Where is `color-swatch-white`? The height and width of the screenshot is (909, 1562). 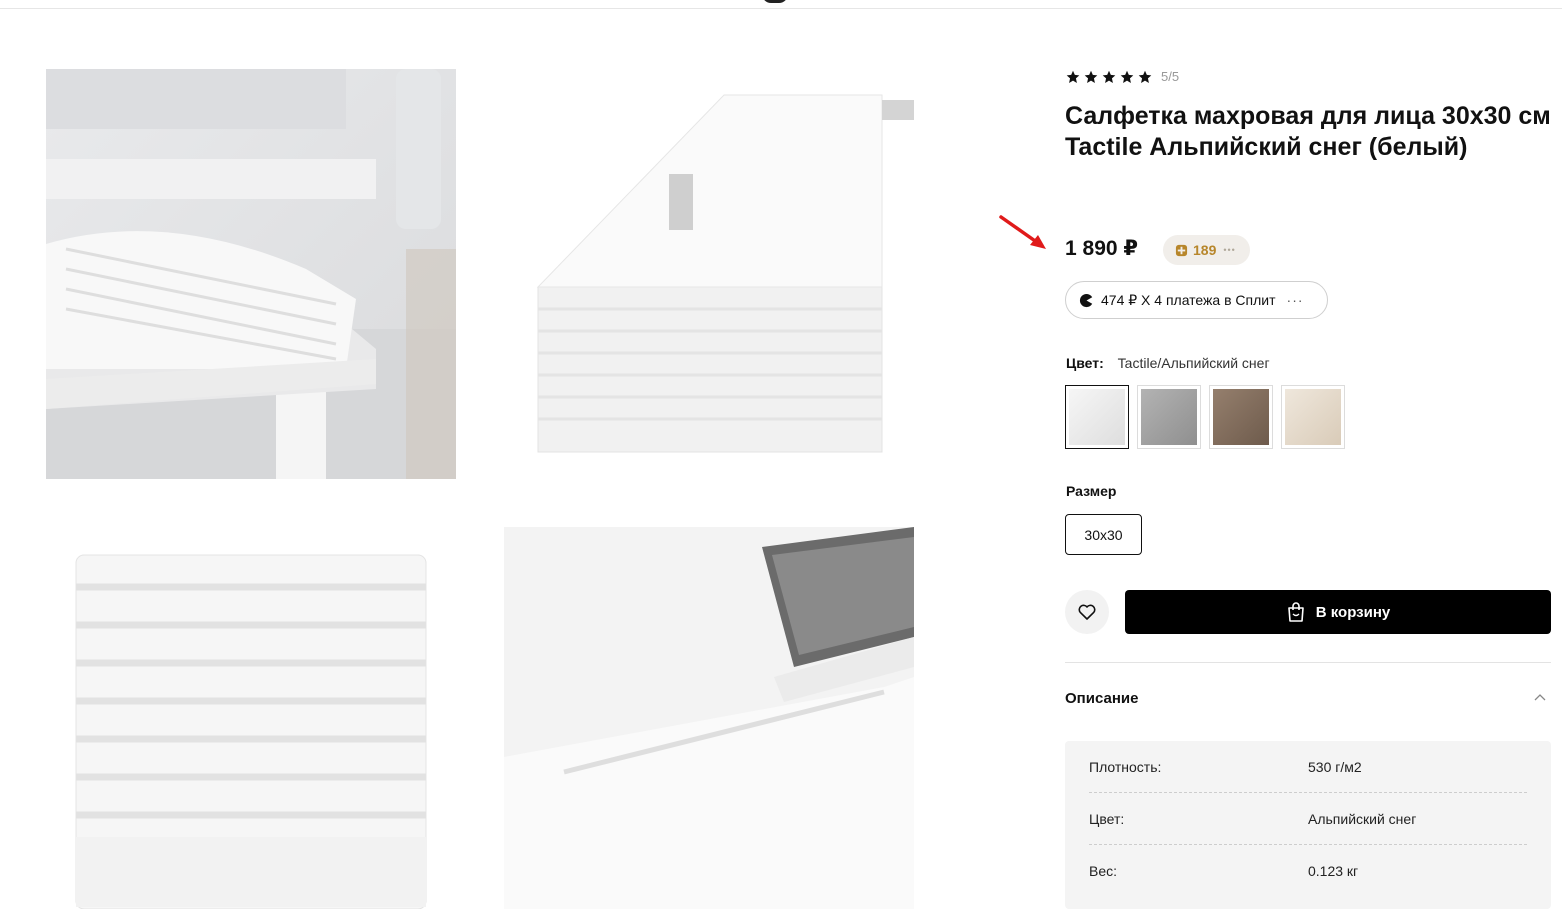 color-swatch-white is located at coordinates (1097, 417).